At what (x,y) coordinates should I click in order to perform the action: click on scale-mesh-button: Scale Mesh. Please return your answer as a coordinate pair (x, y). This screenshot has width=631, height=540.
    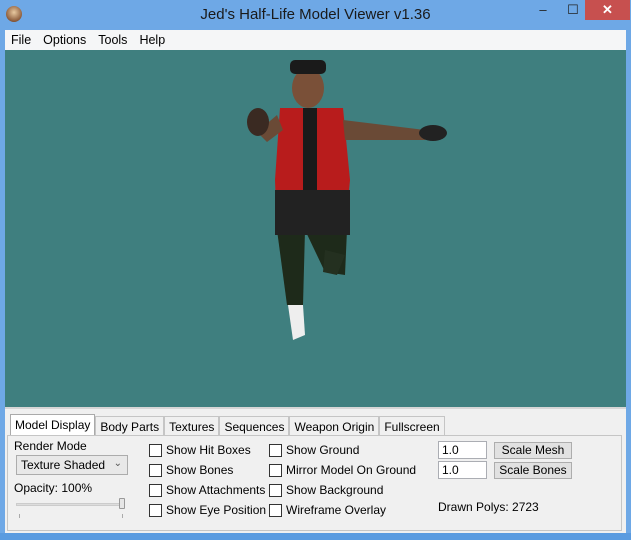
    Looking at the image, I should click on (533, 450).